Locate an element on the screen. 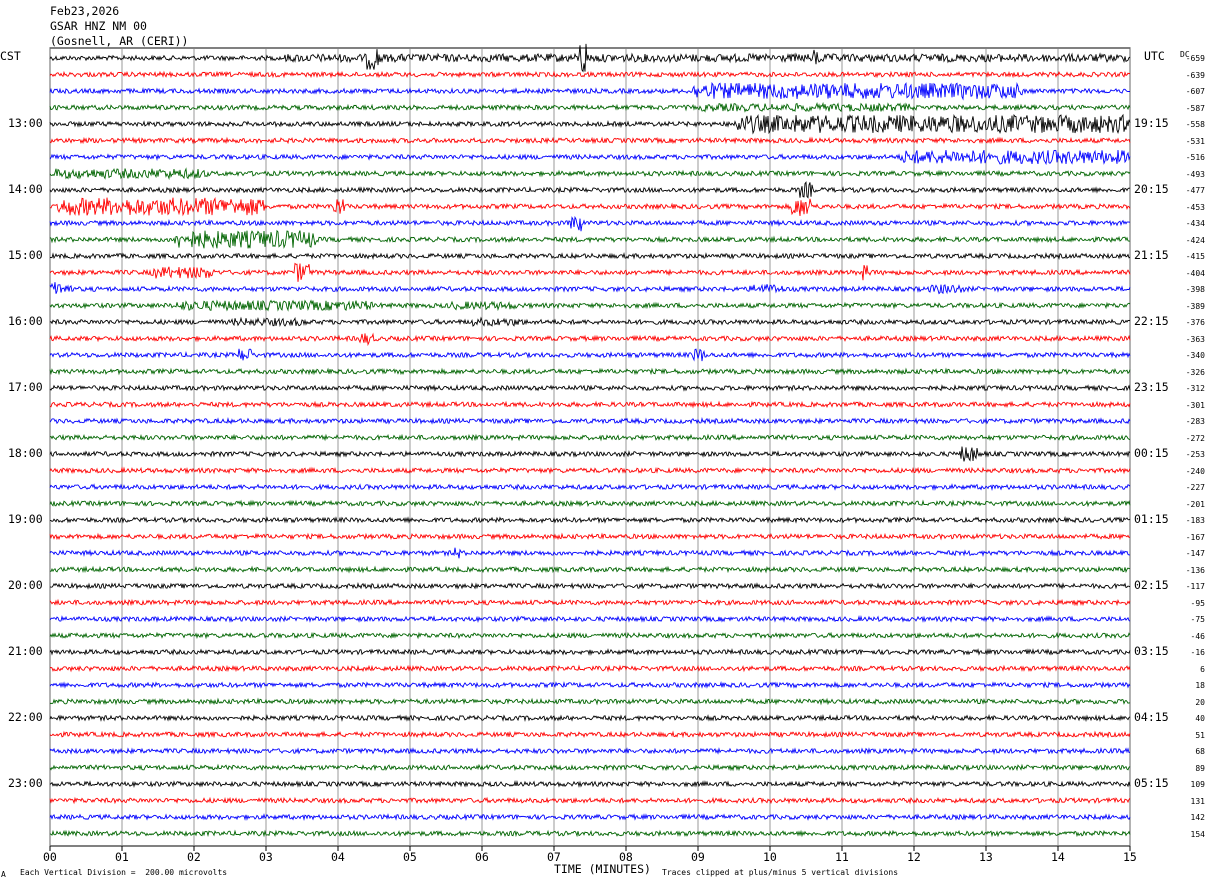 This screenshot has height=886, width=1210. dc-offset-value: -659 is located at coordinates (1195, 58).